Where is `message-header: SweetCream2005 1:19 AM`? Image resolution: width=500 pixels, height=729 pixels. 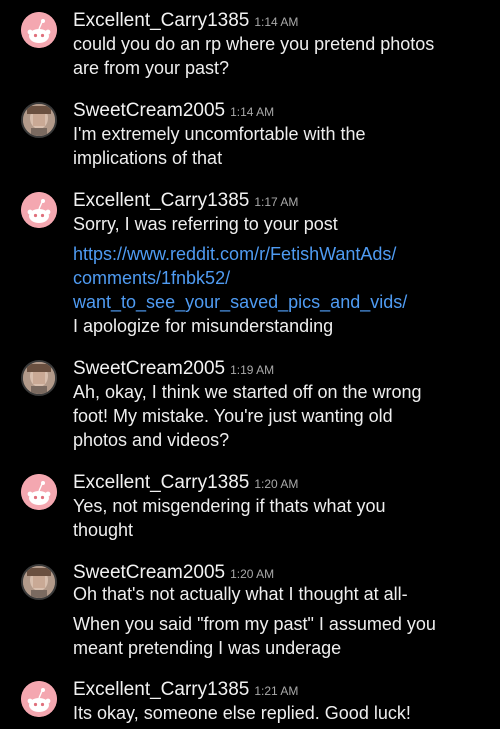
message-header: SweetCream2005 1:19 AM is located at coordinates (173, 369).